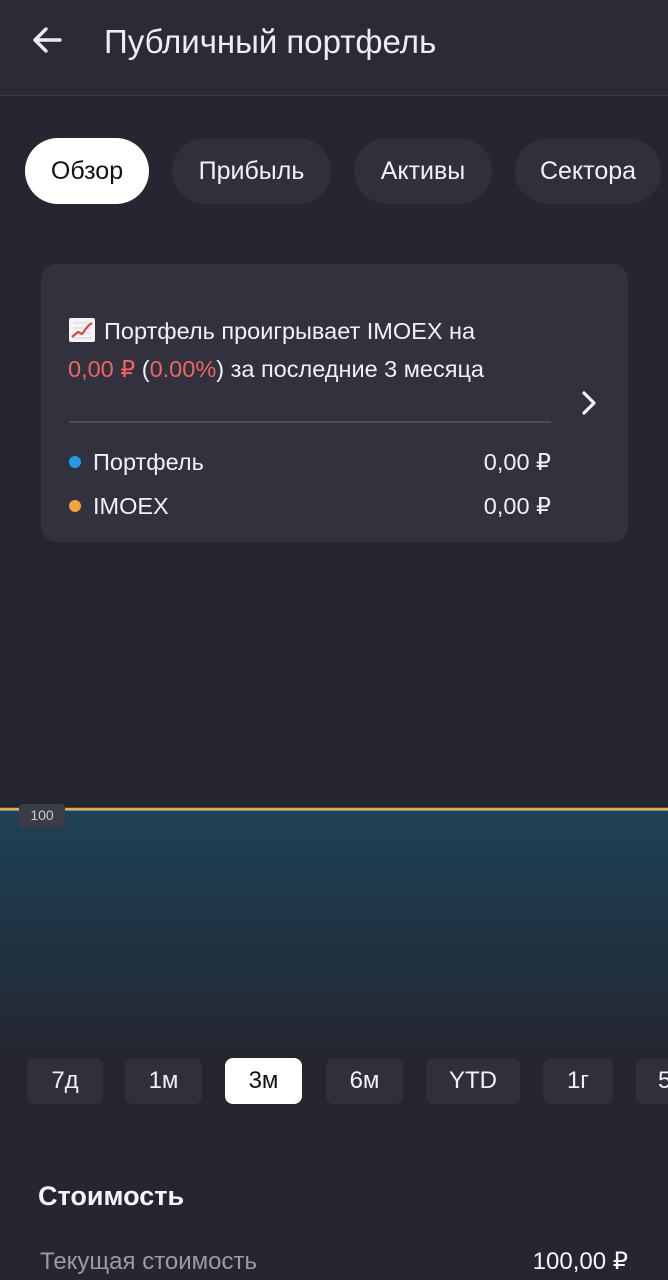 This screenshot has height=1280, width=668. I want to click on tab-overview: Обзор, so click(87, 171).